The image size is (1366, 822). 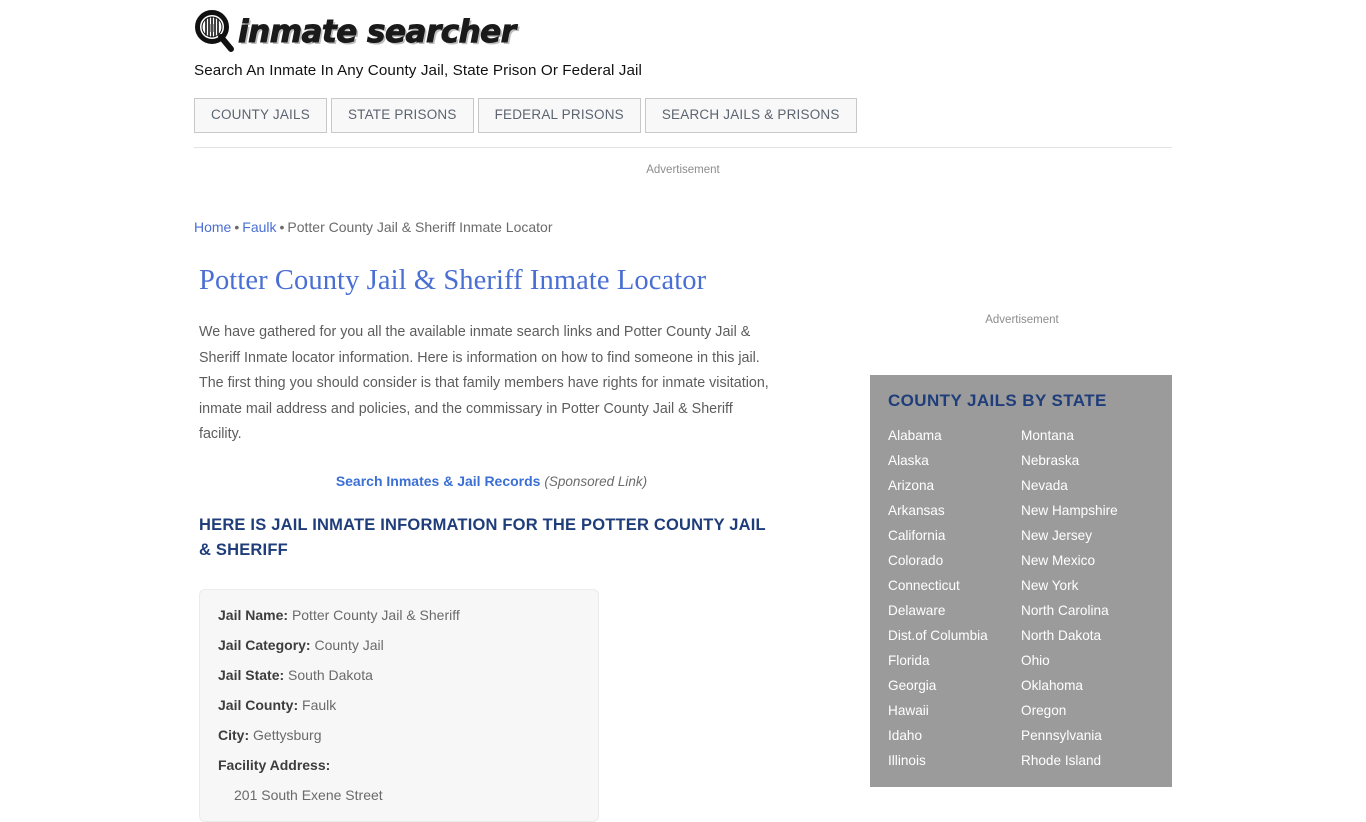 I want to click on state-link-north-carolina: North Carolina, so click(x=1087, y=610).